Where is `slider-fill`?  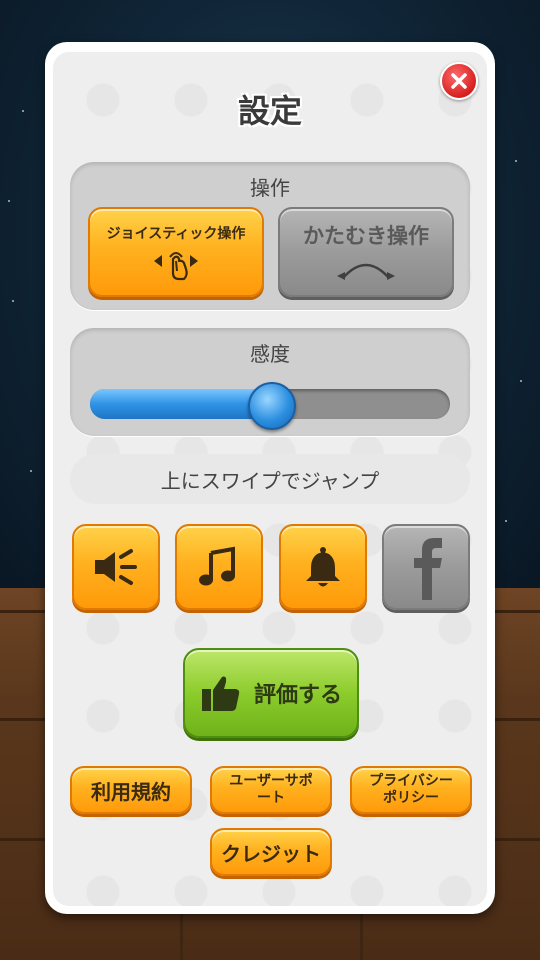
slider-fill is located at coordinates (180, 404).